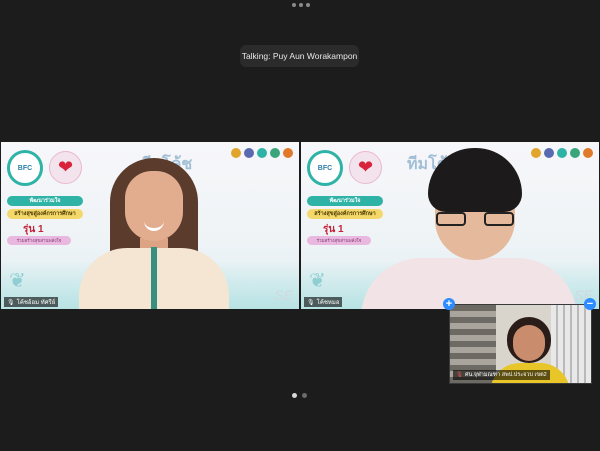 This screenshot has height=451, width=600. I want to click on talking-indicator: Talking: Puy Aun Worakampon, so click(299, 56).